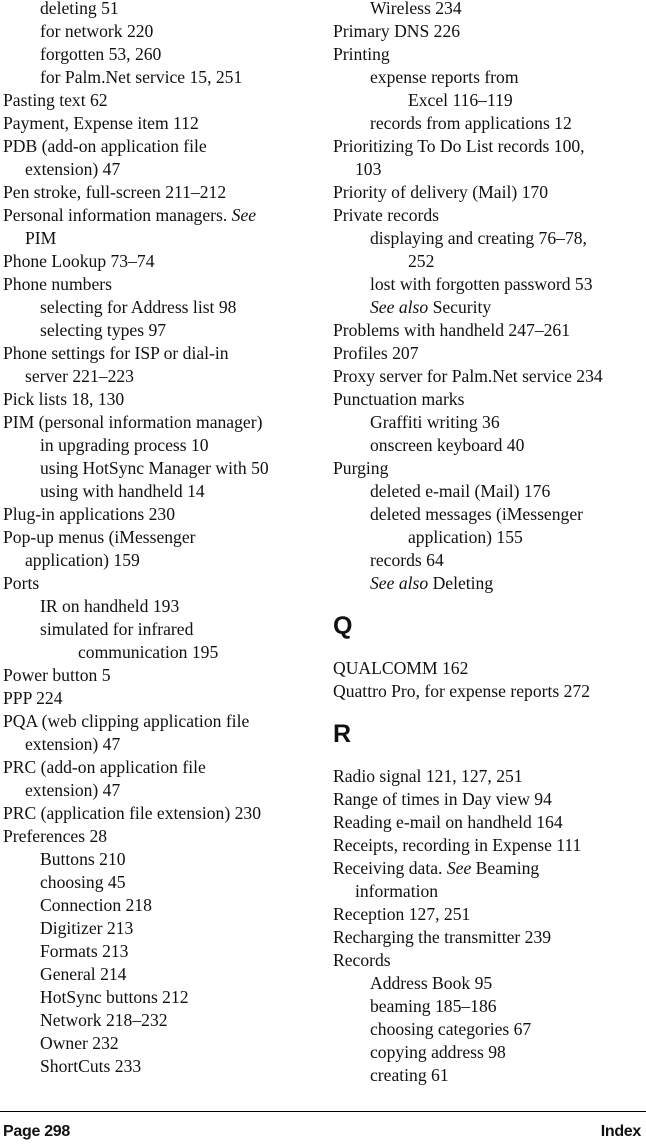 This screenshot has width=646, height=1144. What do you see at coordinates (97, 31) in the screenshot?
I see `entry-text: for network 220` at bounding box center [97, 31].